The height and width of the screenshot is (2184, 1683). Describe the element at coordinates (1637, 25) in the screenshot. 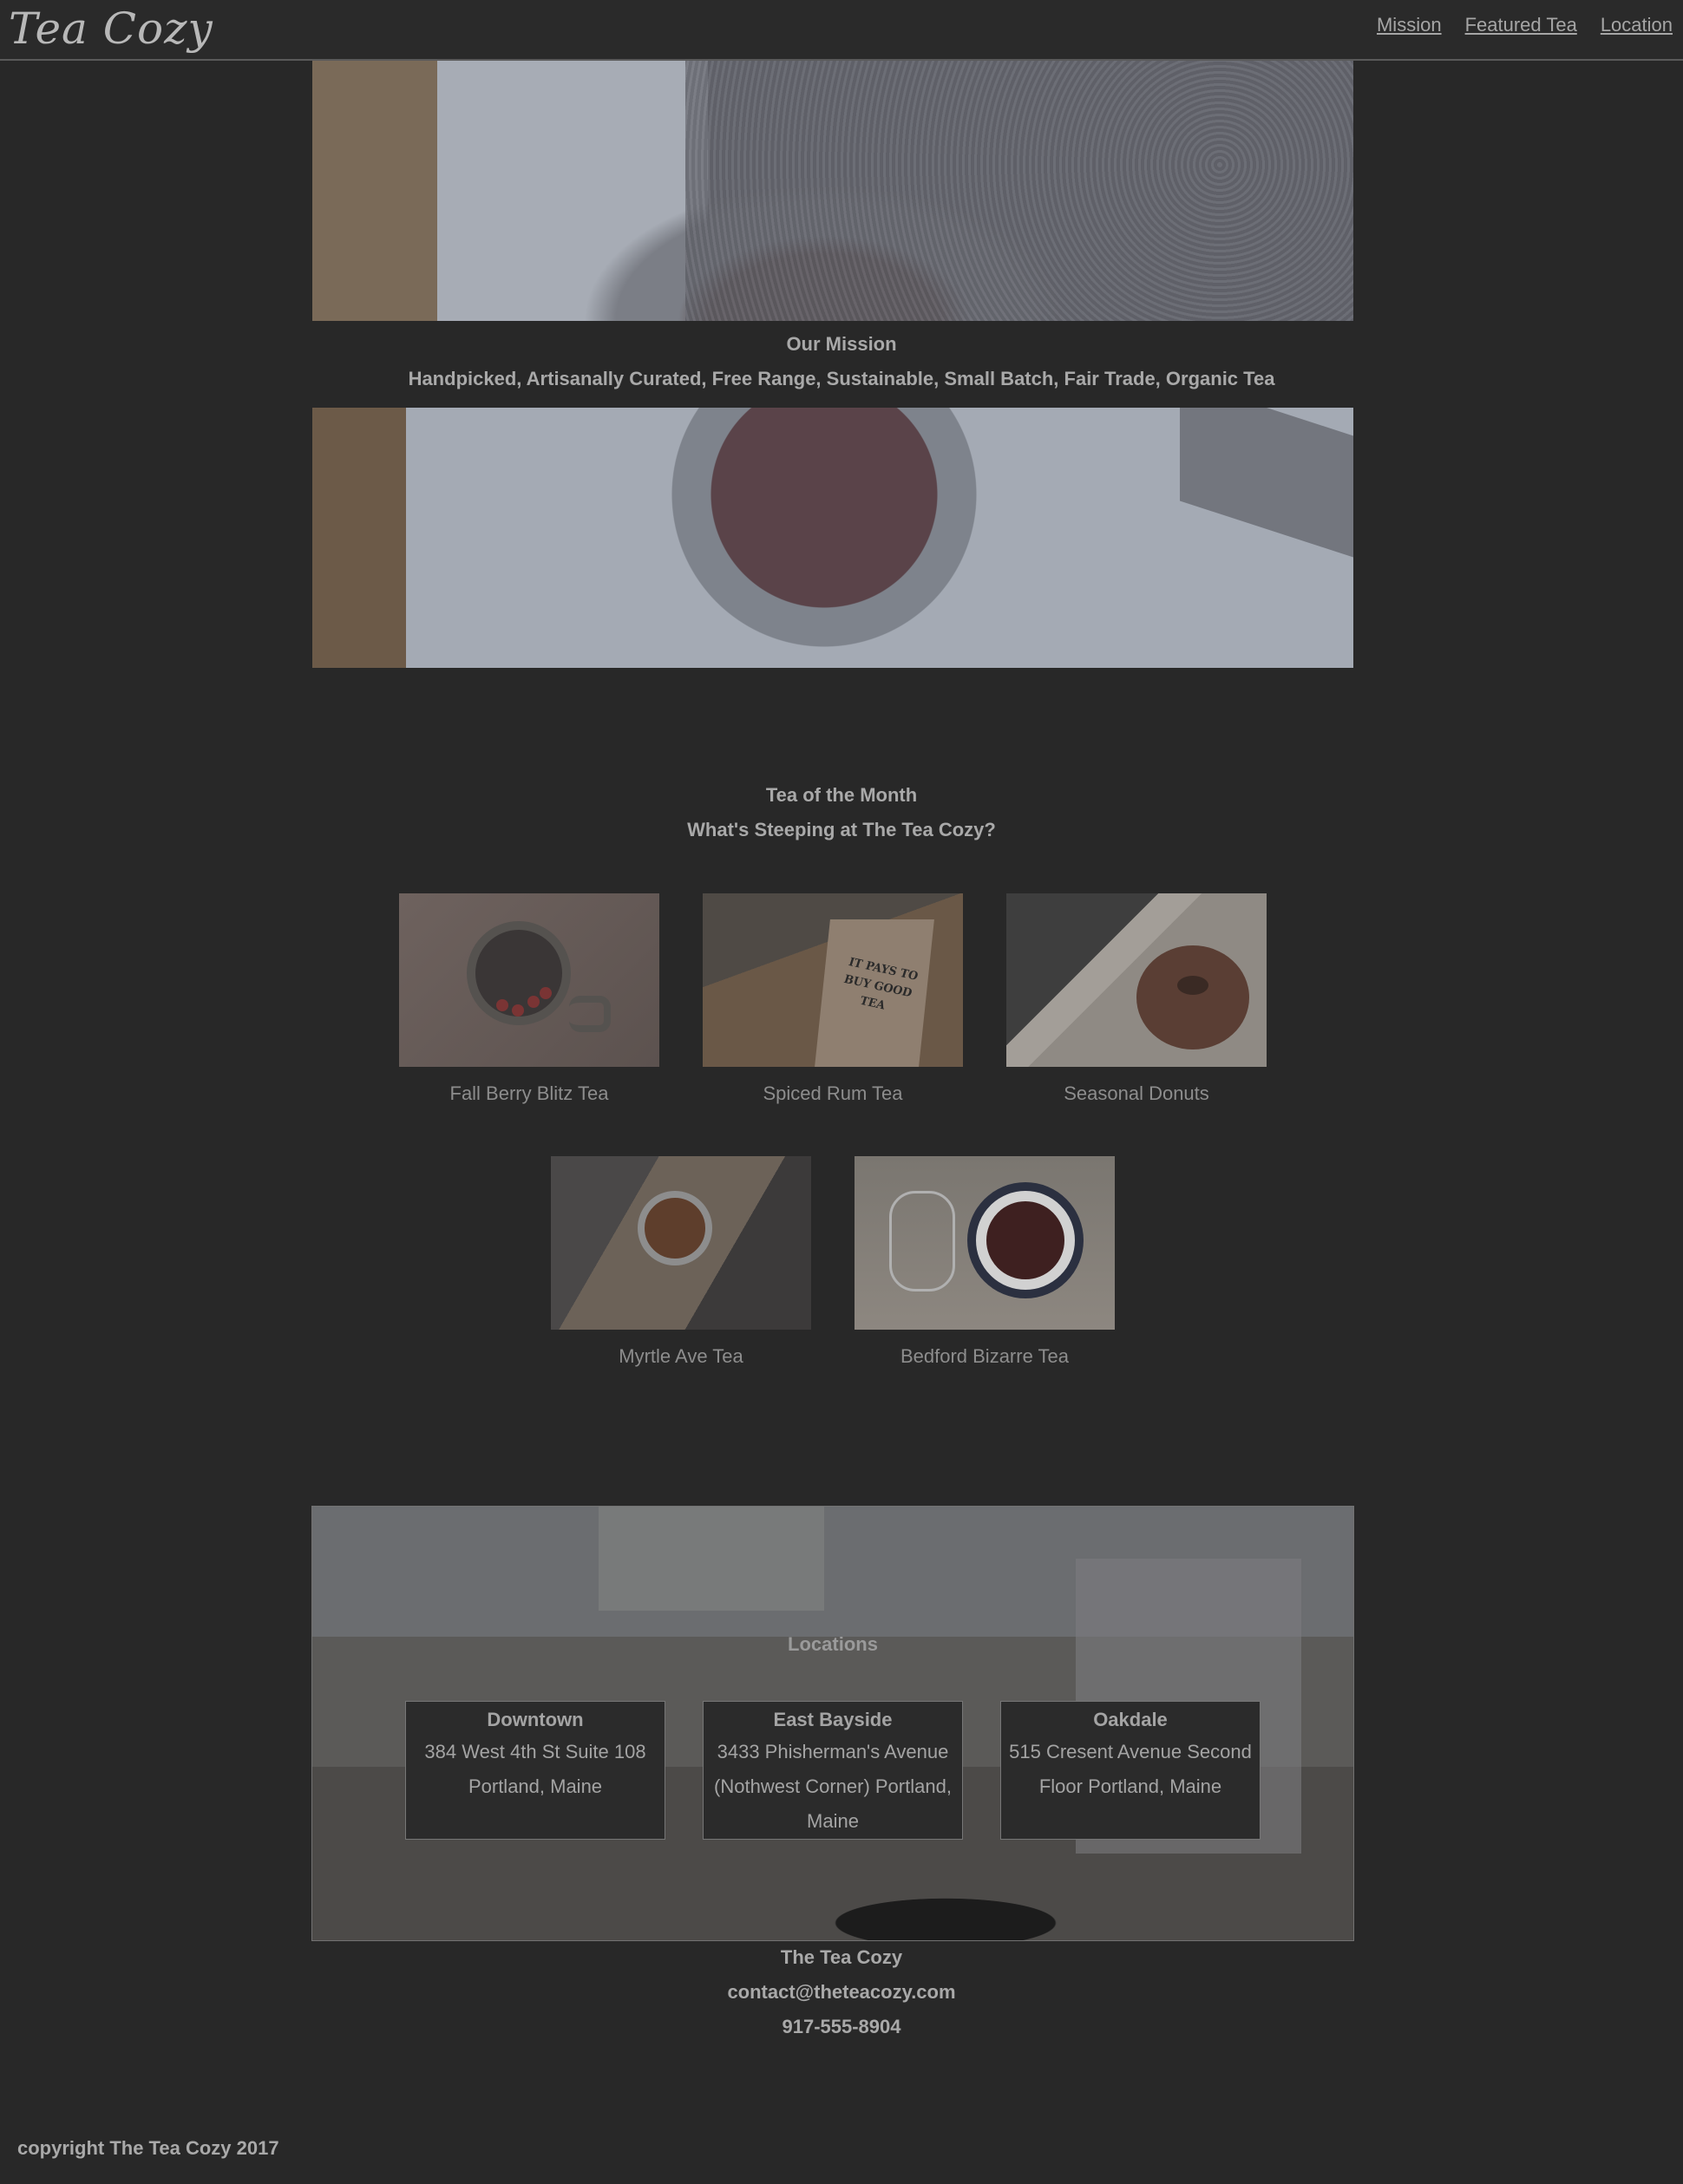

I see `nav-link-location: Location` at that location.